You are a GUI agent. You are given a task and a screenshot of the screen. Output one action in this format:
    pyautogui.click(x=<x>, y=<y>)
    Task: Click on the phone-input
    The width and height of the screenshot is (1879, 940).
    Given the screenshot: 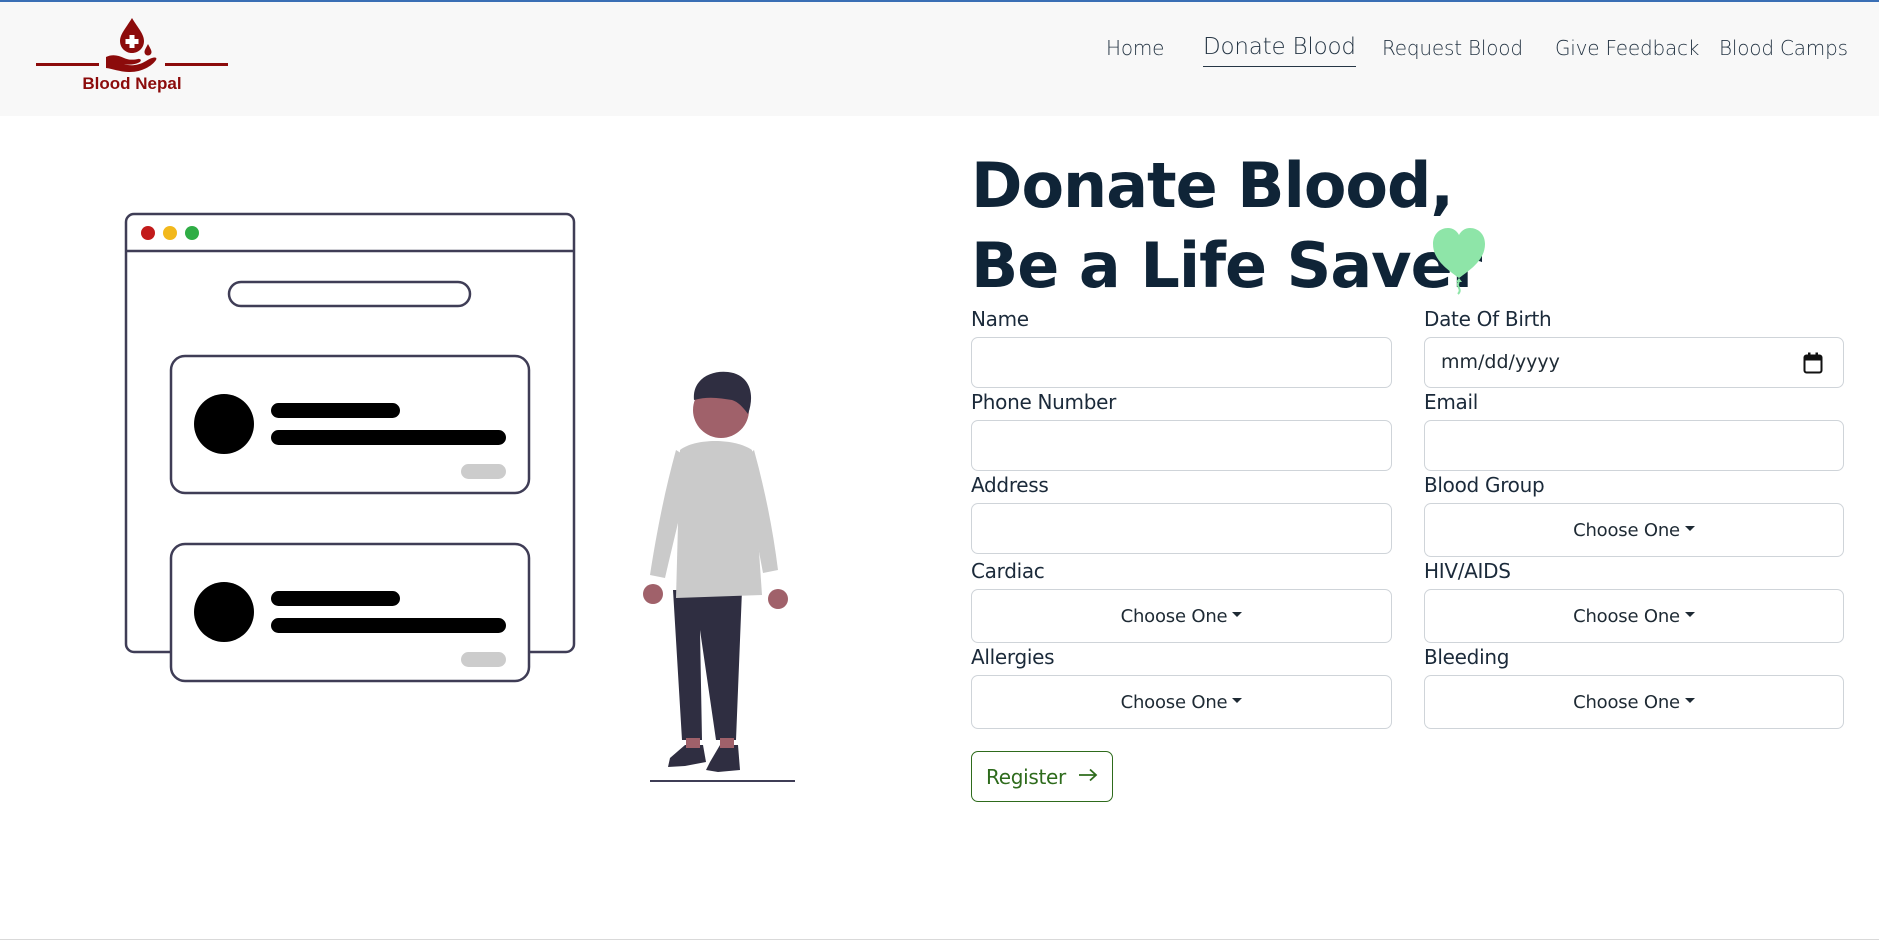 What is the action you would take?
    pyautogui.click(x=1181, y=445)
    